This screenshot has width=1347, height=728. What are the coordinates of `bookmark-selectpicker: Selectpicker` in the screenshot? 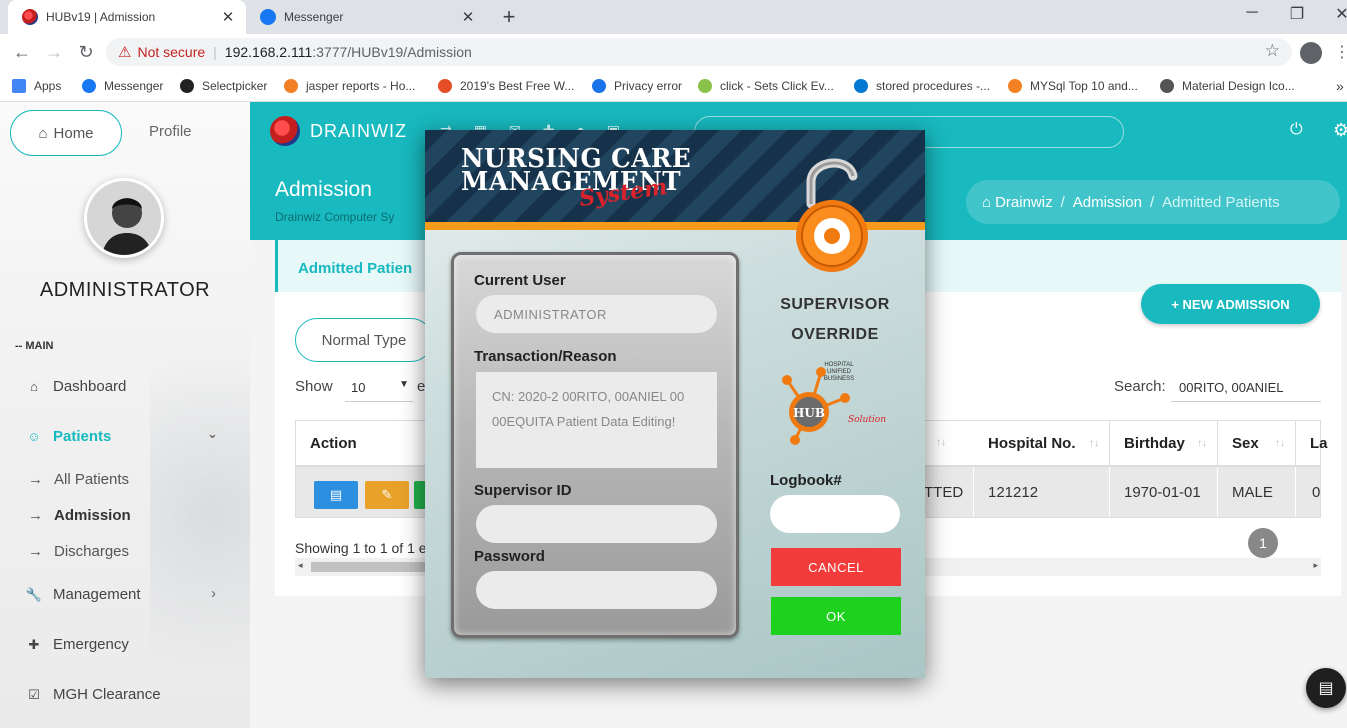 It's located at (223, 86).